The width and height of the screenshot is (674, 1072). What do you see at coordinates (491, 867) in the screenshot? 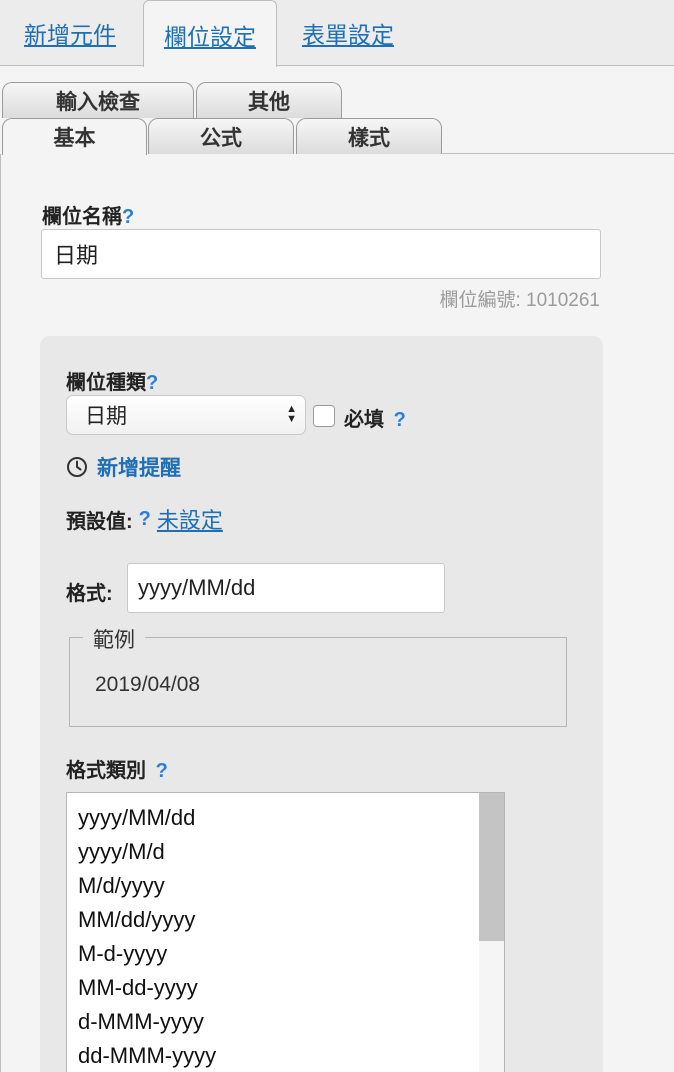
I see `scrollbar-thumb` at bounding box center [491, 867].